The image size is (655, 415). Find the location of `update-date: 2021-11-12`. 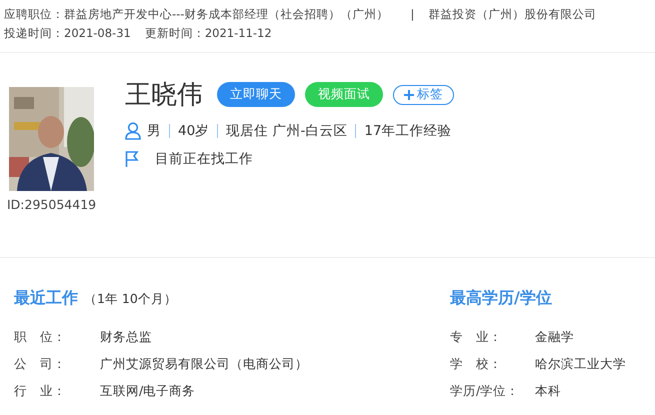

update-date: 2021-11-12 is located at coordinates (238, 33).